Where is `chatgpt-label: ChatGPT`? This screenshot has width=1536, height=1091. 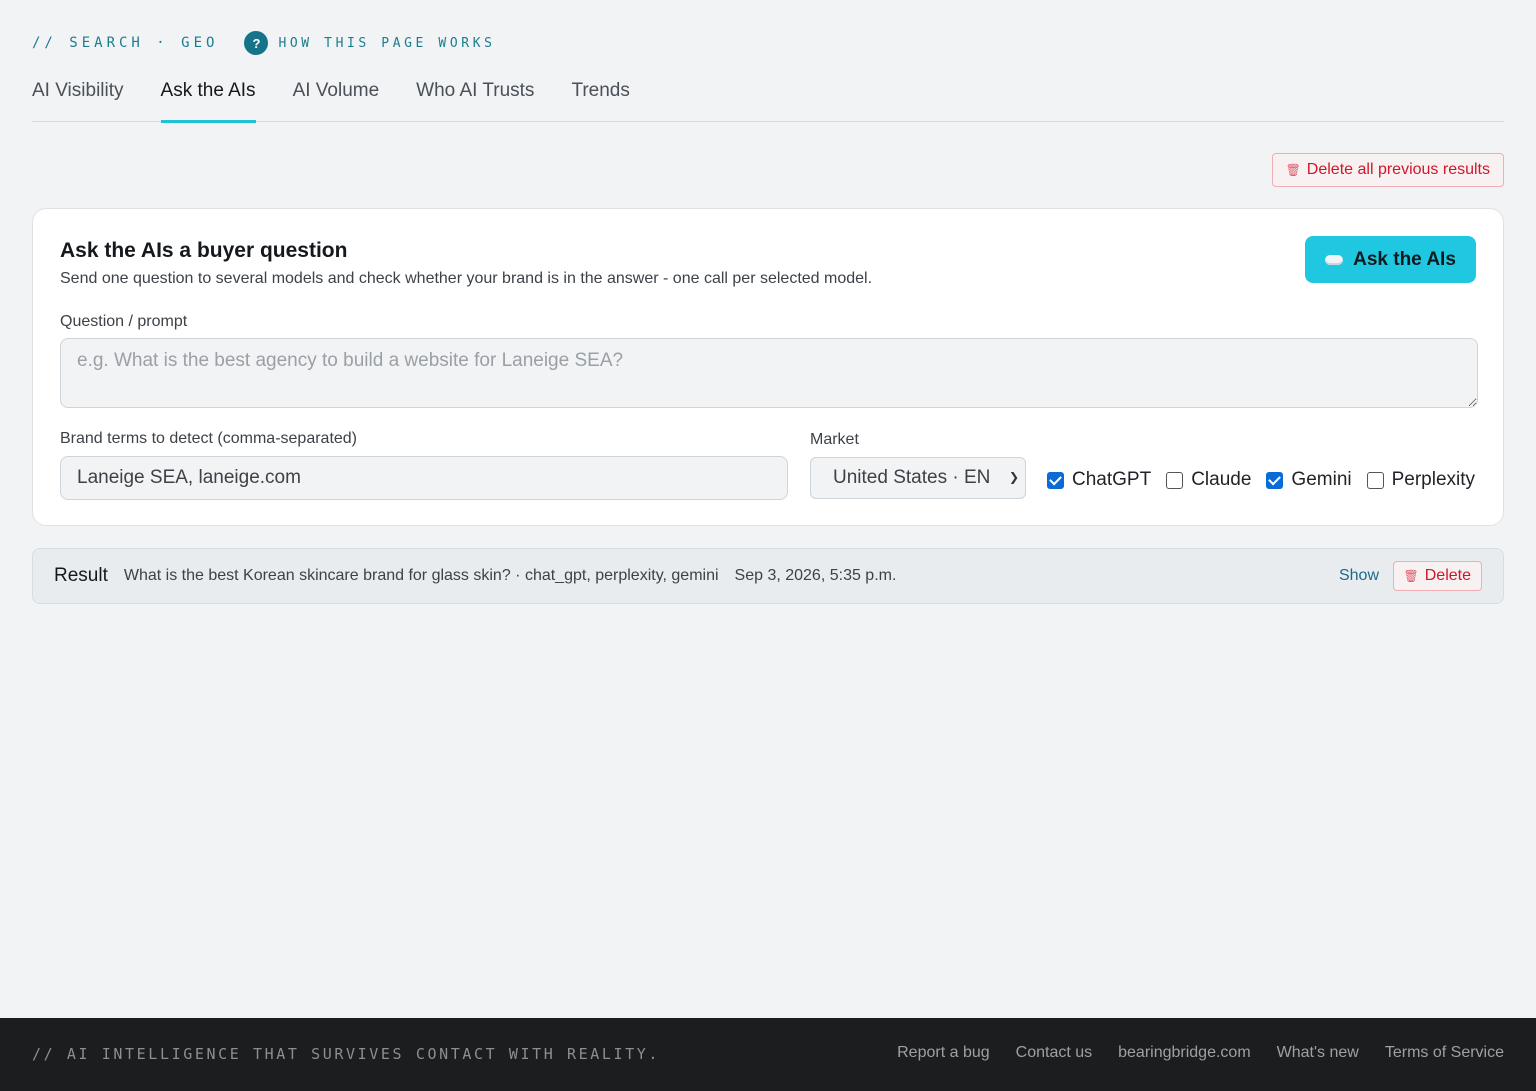 chatgpt-label: ChatGPT is located at coordinates (1112, 479).